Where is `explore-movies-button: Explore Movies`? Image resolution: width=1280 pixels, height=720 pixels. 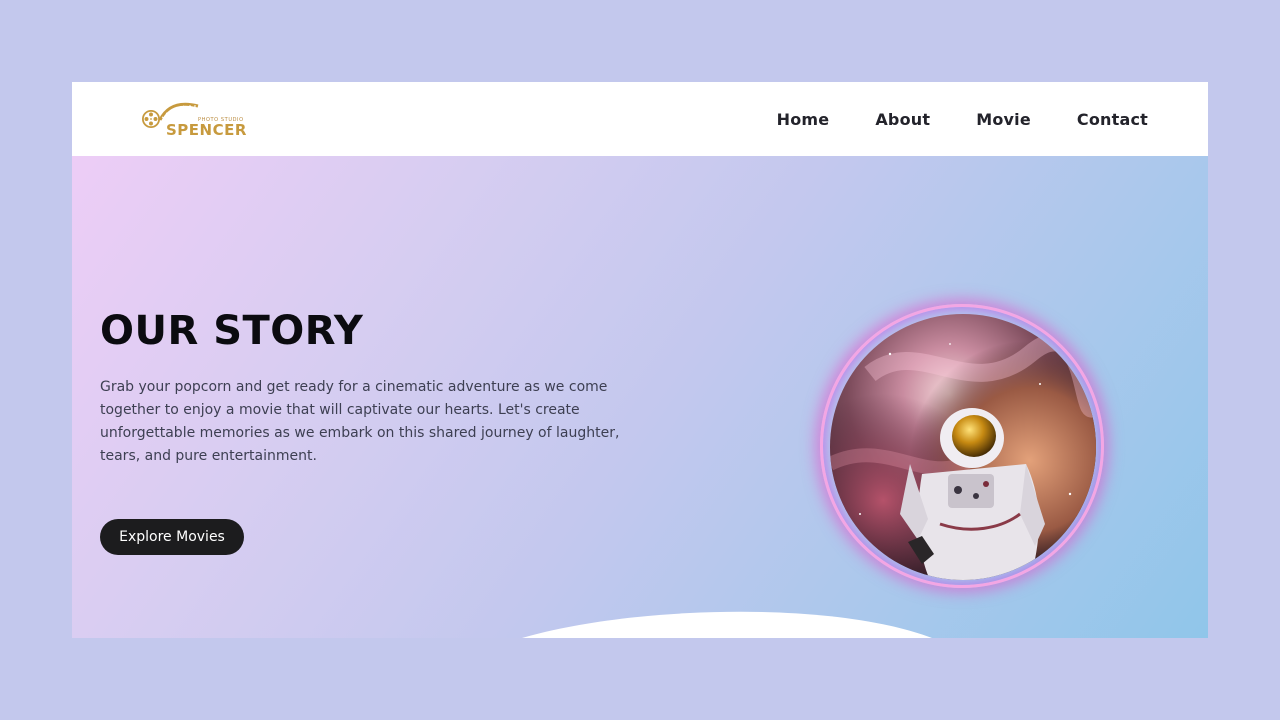
explore-movies-button: Explore Movies is located at coordinates (172, 537).